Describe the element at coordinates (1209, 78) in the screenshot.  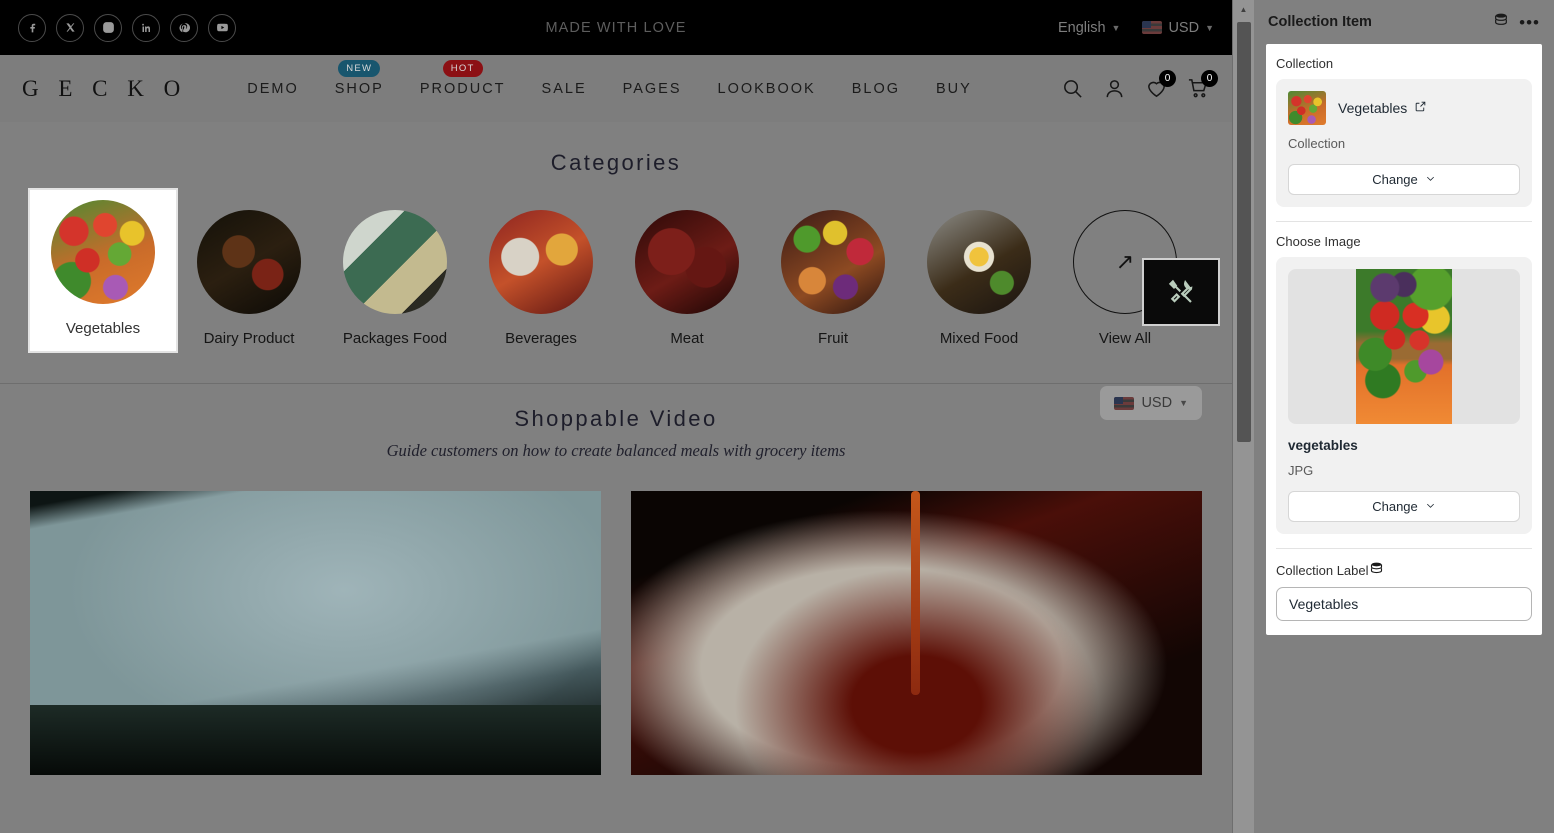
I see `cart-count: 0` at that location.